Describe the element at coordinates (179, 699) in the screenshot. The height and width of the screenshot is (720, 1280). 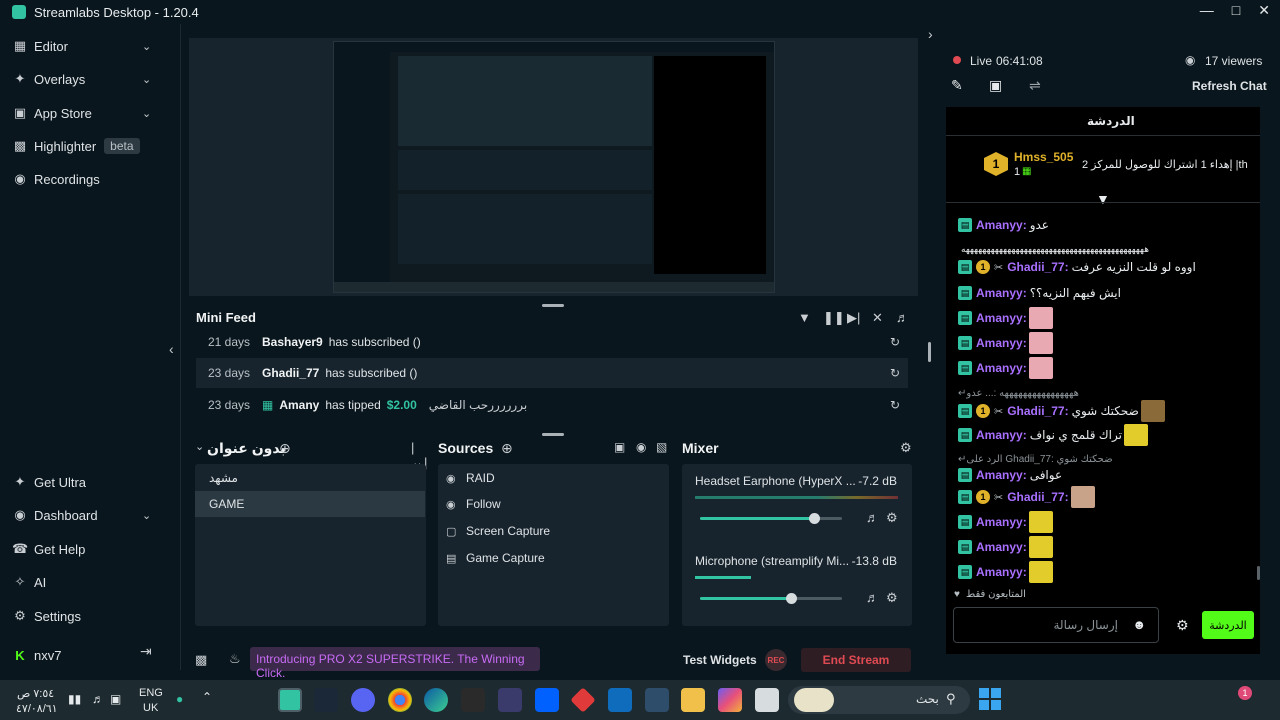
I see `microphone-tray-icon: ●` at that location.